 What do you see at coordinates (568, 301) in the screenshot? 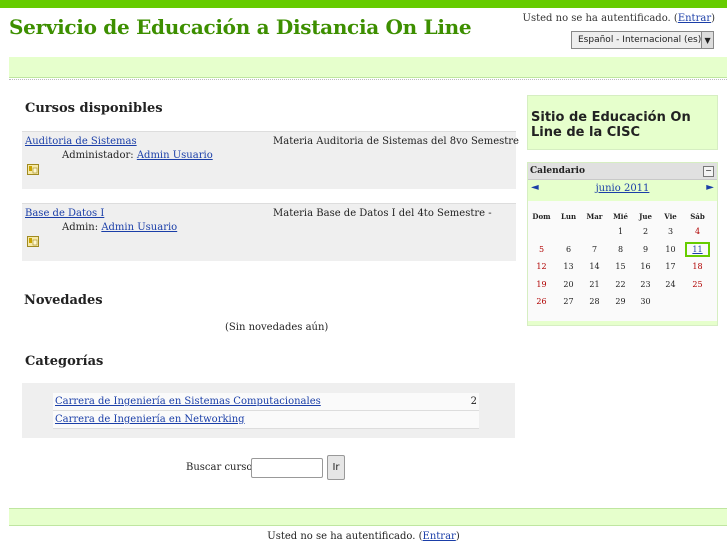
I see `calendar-day: 27` at bounding box center [568, 301].